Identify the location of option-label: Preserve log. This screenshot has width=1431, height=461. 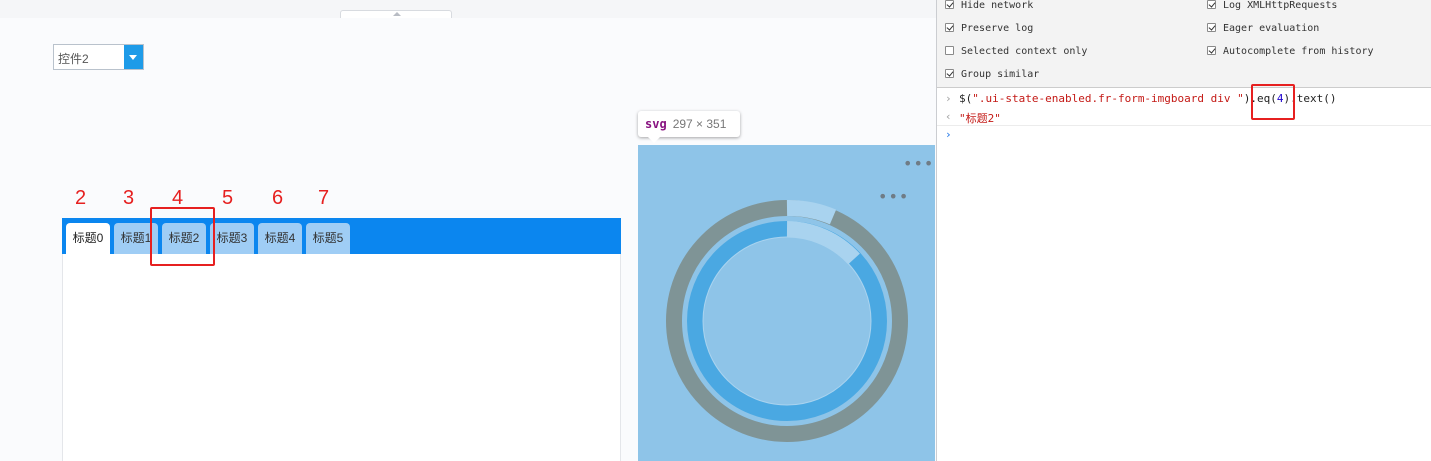
(997, 28).